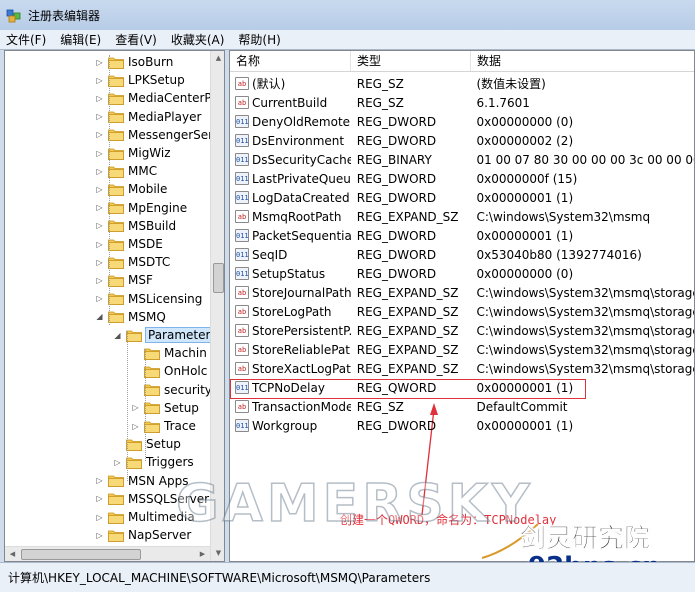 This screenshot has width=695, height=592. What do you see at coordinates (585, 330) in the screenshot?
I see `value-data: C:\windows\System32\msmq\storage` at bounding box center [585, 330].